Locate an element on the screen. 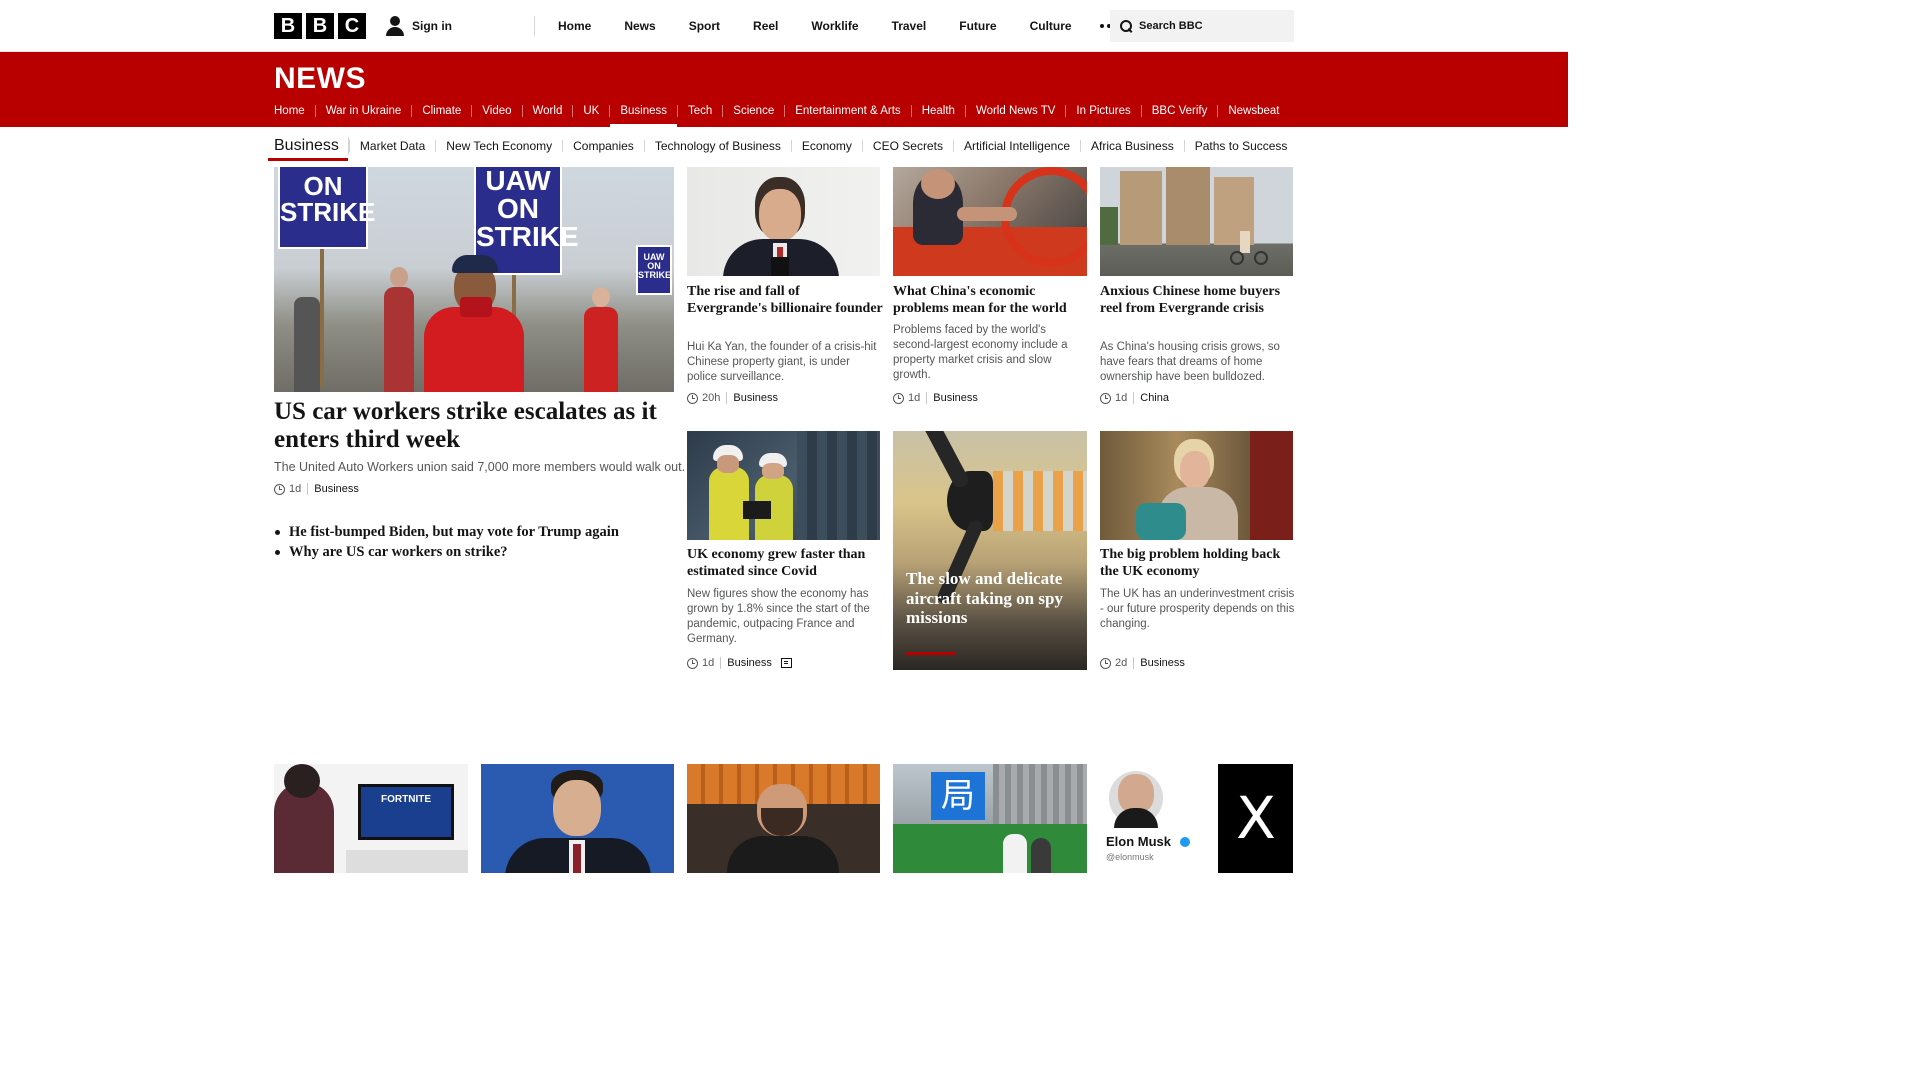  section-title: Business is located at coordinates (308, 149).